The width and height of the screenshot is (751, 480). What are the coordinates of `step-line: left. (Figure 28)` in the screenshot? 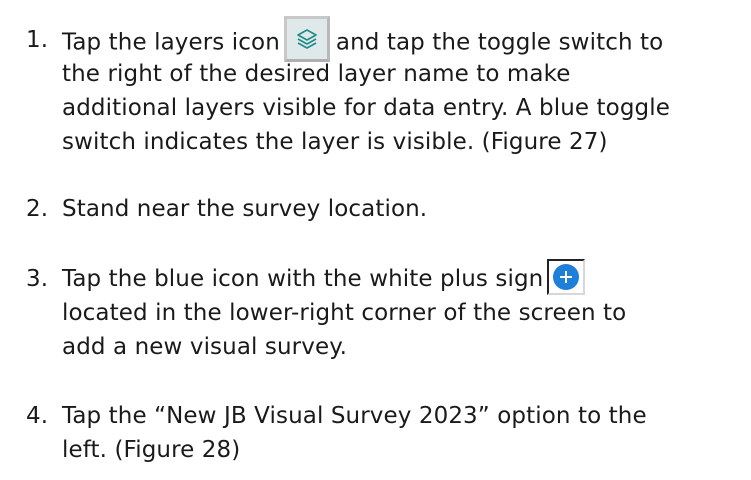 It's located at (151, 450).